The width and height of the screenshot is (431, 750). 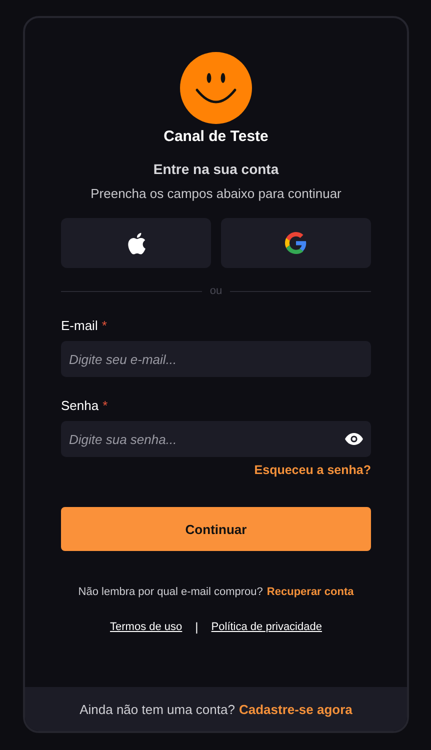 What do you see at coordinates (80, 405) in the screenshot?
I see `field-label: Senha` at bounding box center [80, 405].